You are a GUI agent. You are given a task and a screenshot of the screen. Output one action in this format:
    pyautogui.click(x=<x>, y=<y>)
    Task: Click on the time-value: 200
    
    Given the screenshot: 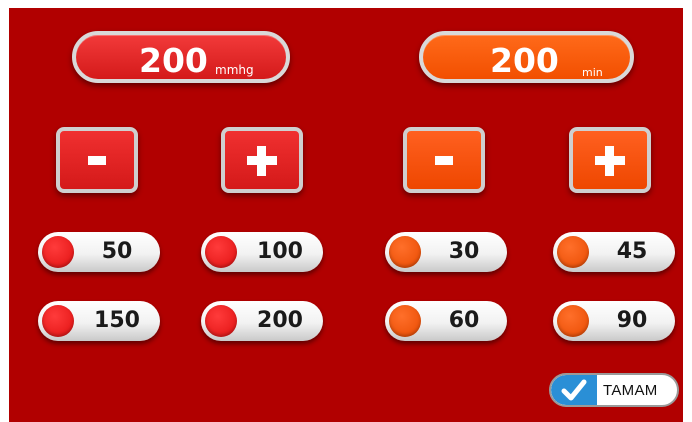 What is the action you would take?
    pyautogui.click(x=524, y=60)
    